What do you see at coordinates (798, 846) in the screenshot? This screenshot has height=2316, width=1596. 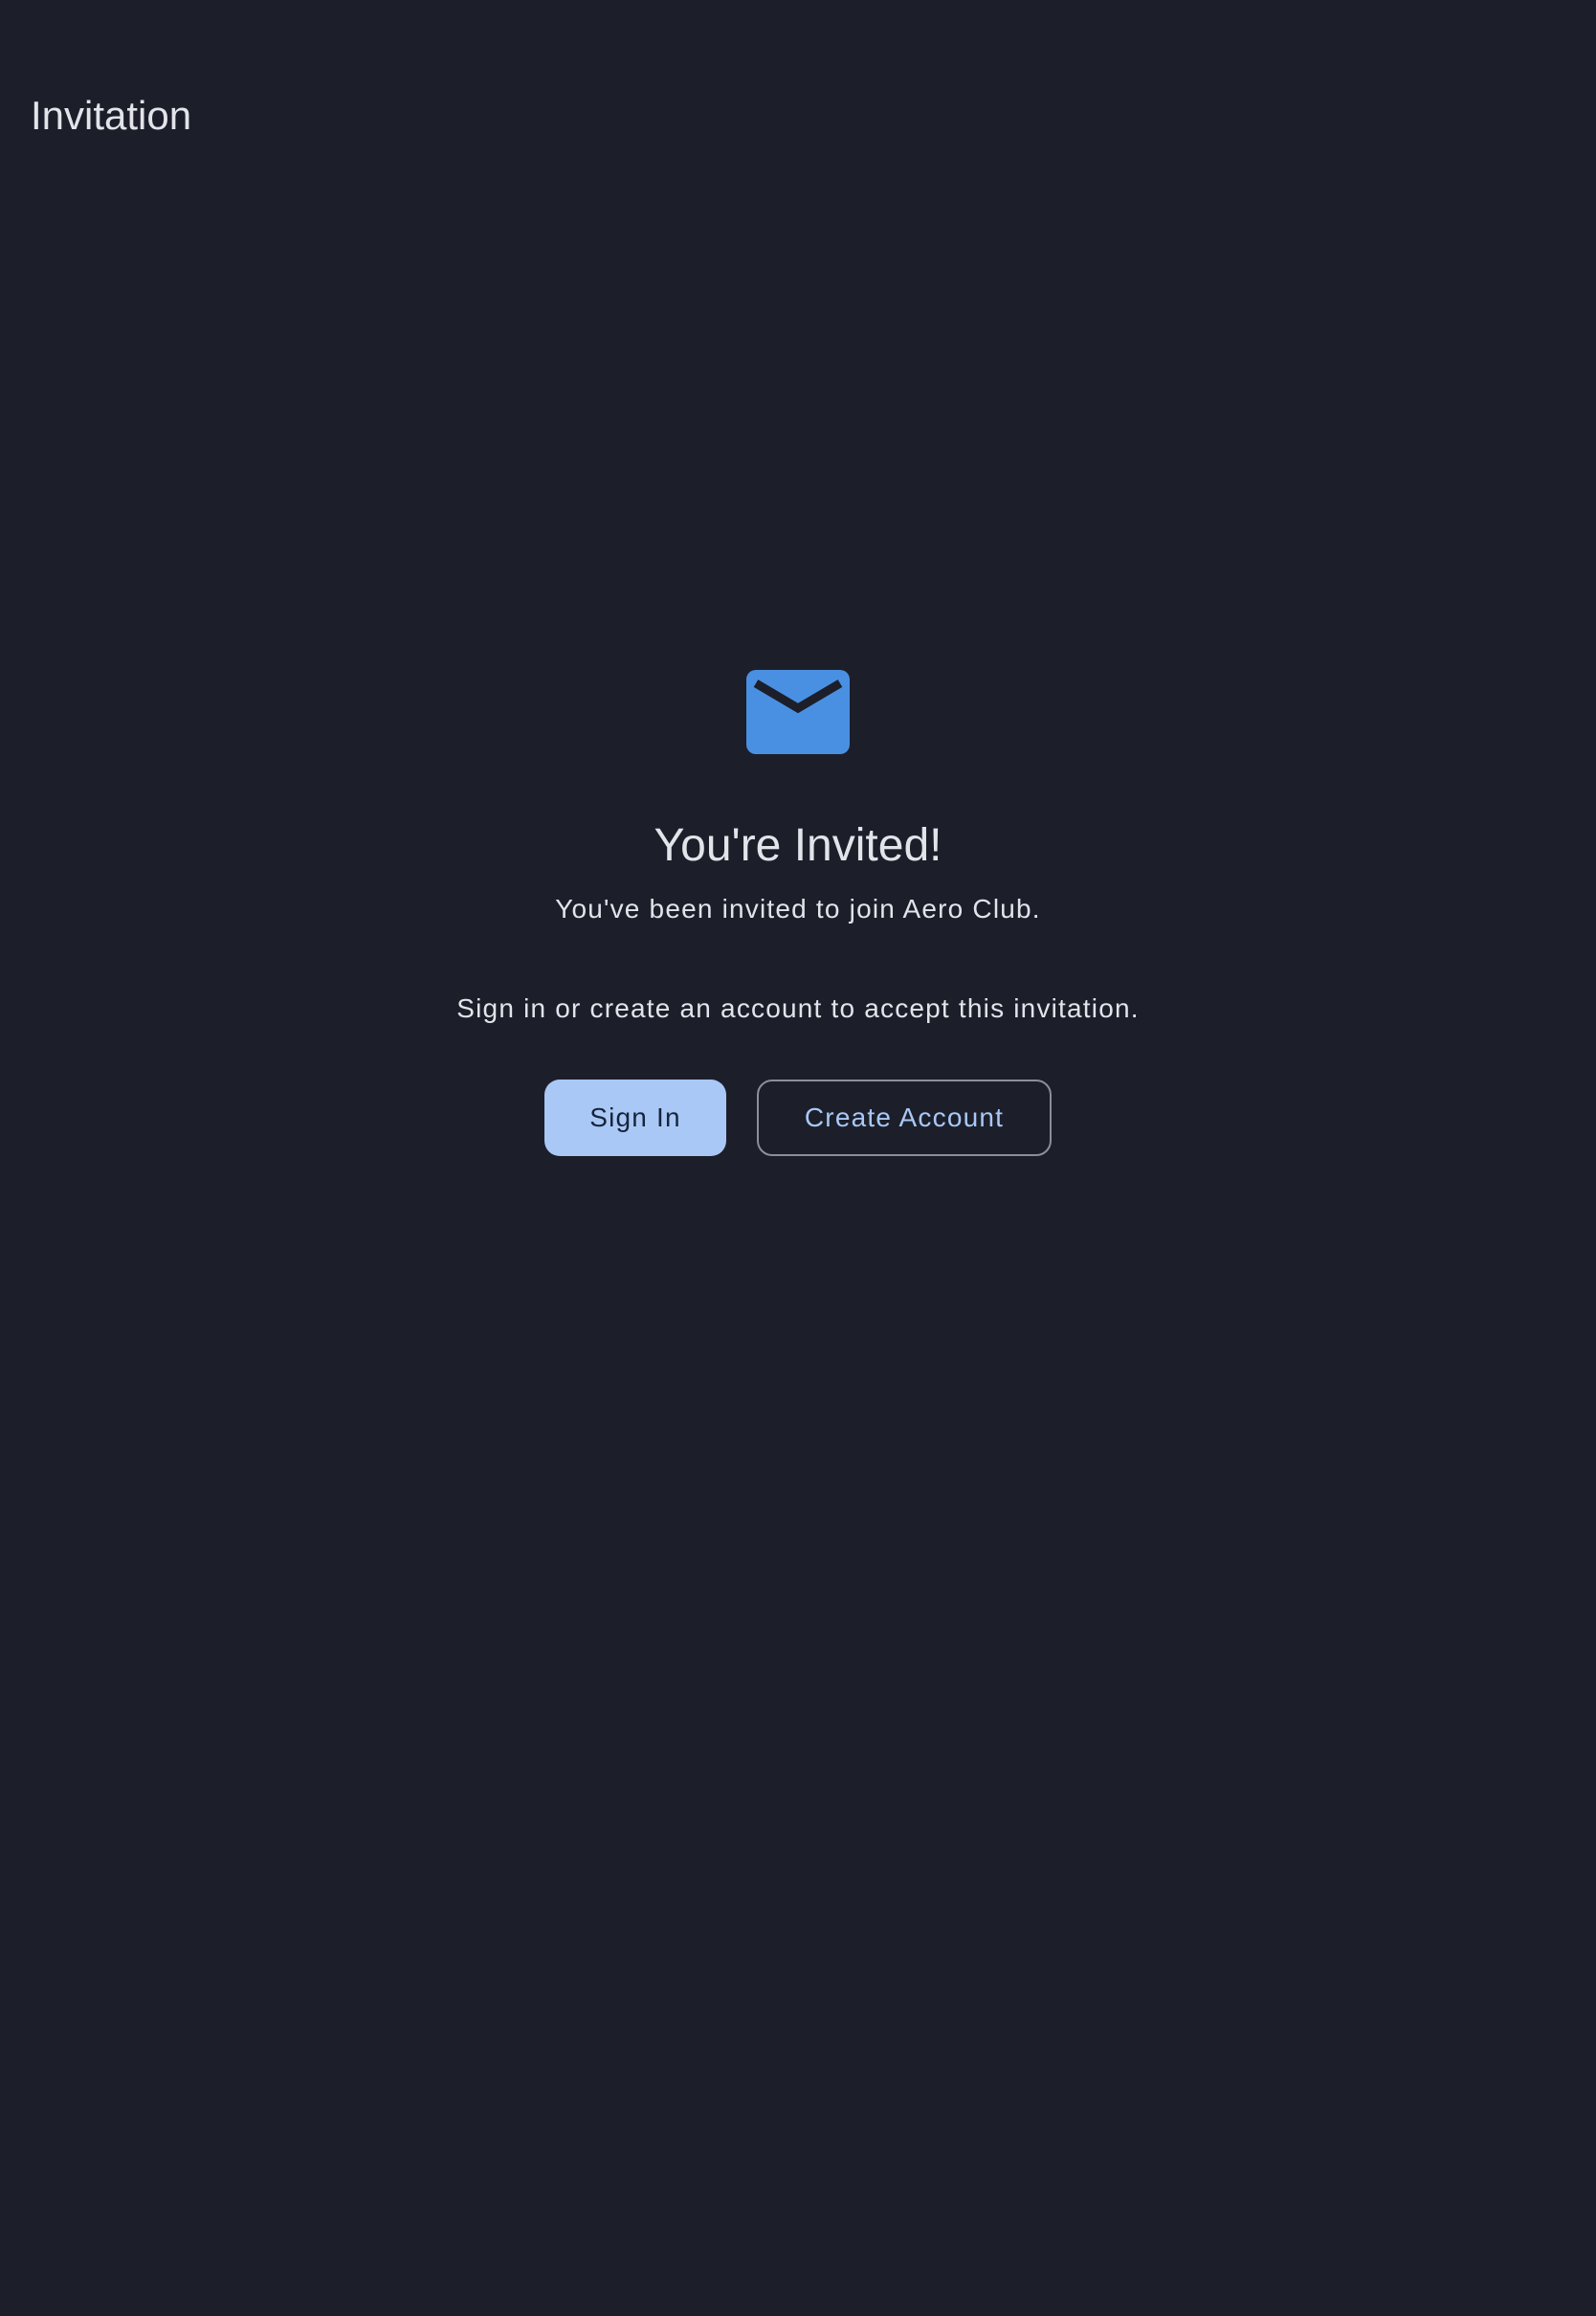 I see `invitation-headline: You're Invited!` at bounding box center [798, 846].